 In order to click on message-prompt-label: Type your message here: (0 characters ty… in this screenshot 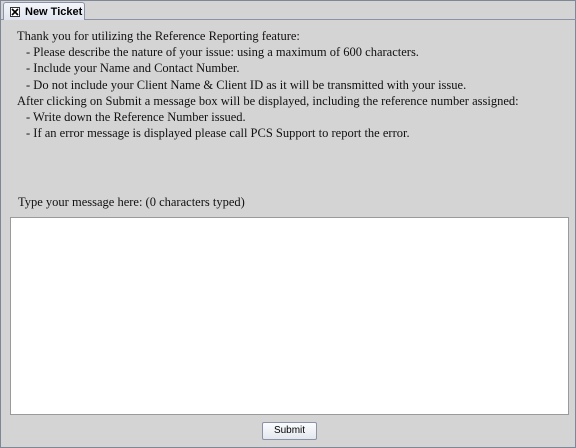, I will do `click(131, 202)`.